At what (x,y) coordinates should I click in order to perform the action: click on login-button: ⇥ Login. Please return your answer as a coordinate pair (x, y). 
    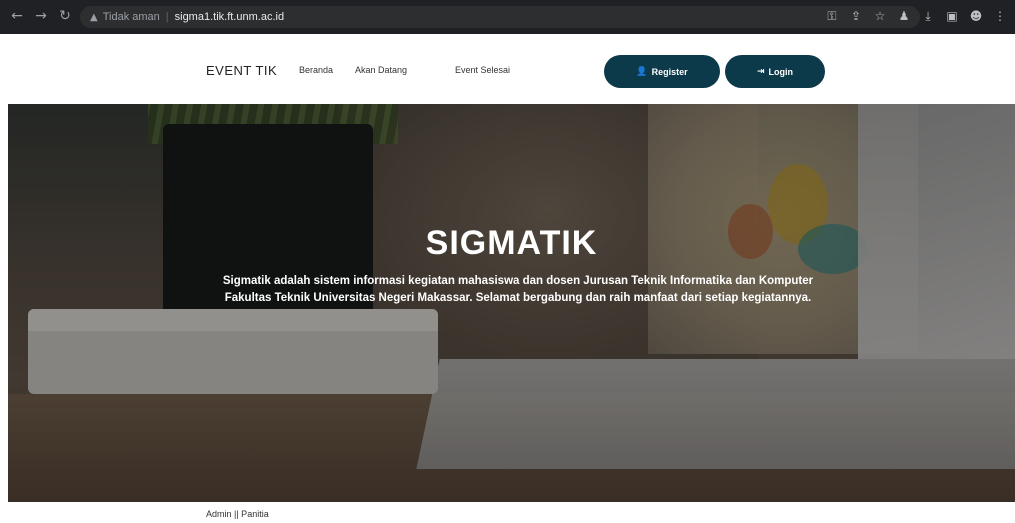
    Looking at the image, I should click on (775, 71).